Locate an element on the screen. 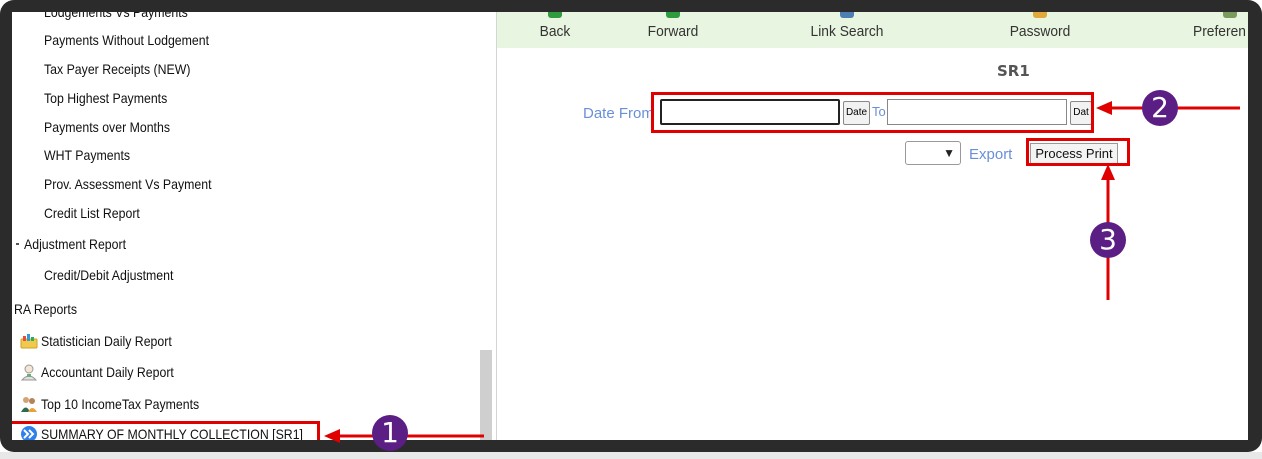 The image size is (1262, 459). step-badge-2: 2 is located at coordinates (1160, 108).